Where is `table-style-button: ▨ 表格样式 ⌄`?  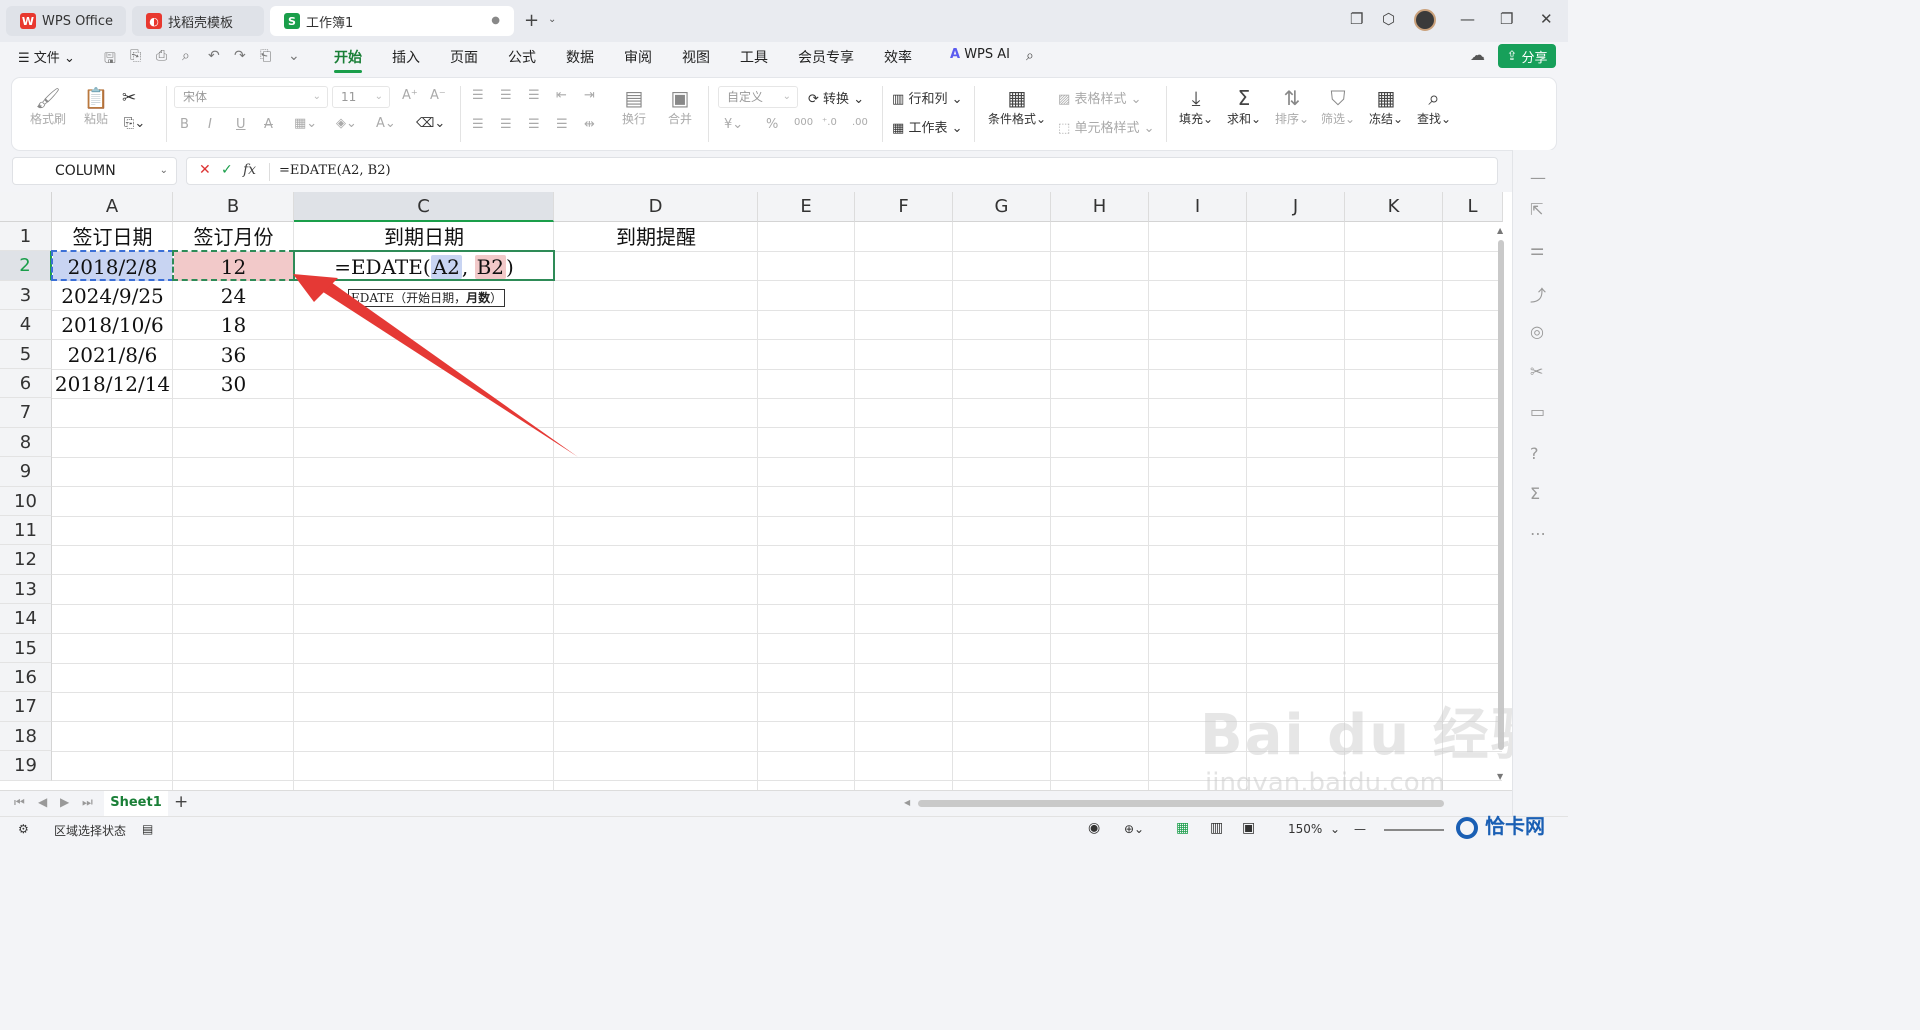 table-style-button: ▨ 表格样式 ⌄ is located at coordinates (1099, 97).